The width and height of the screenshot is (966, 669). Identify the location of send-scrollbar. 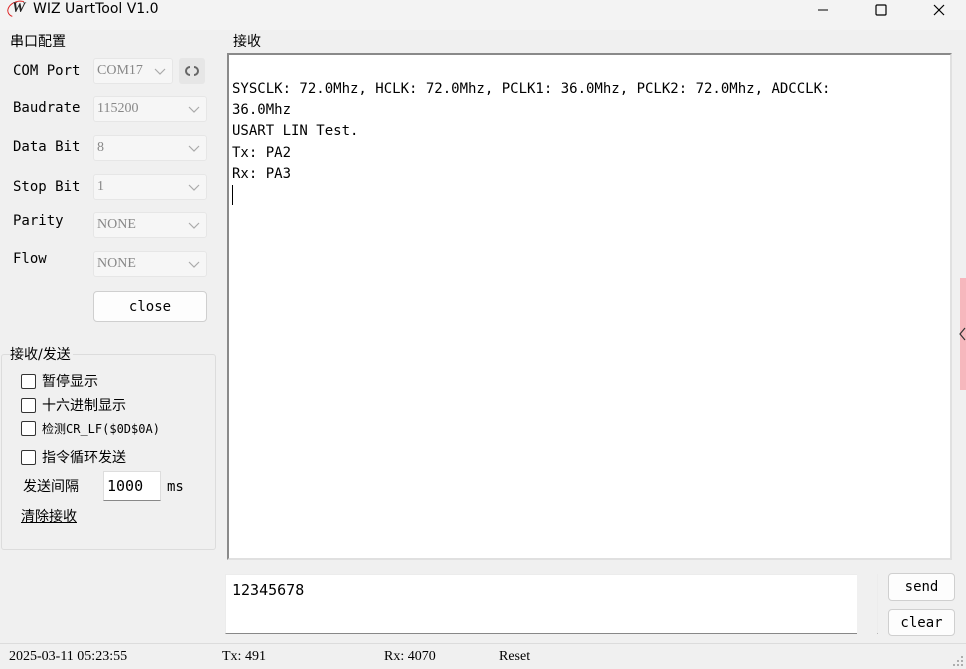
(867, 604).